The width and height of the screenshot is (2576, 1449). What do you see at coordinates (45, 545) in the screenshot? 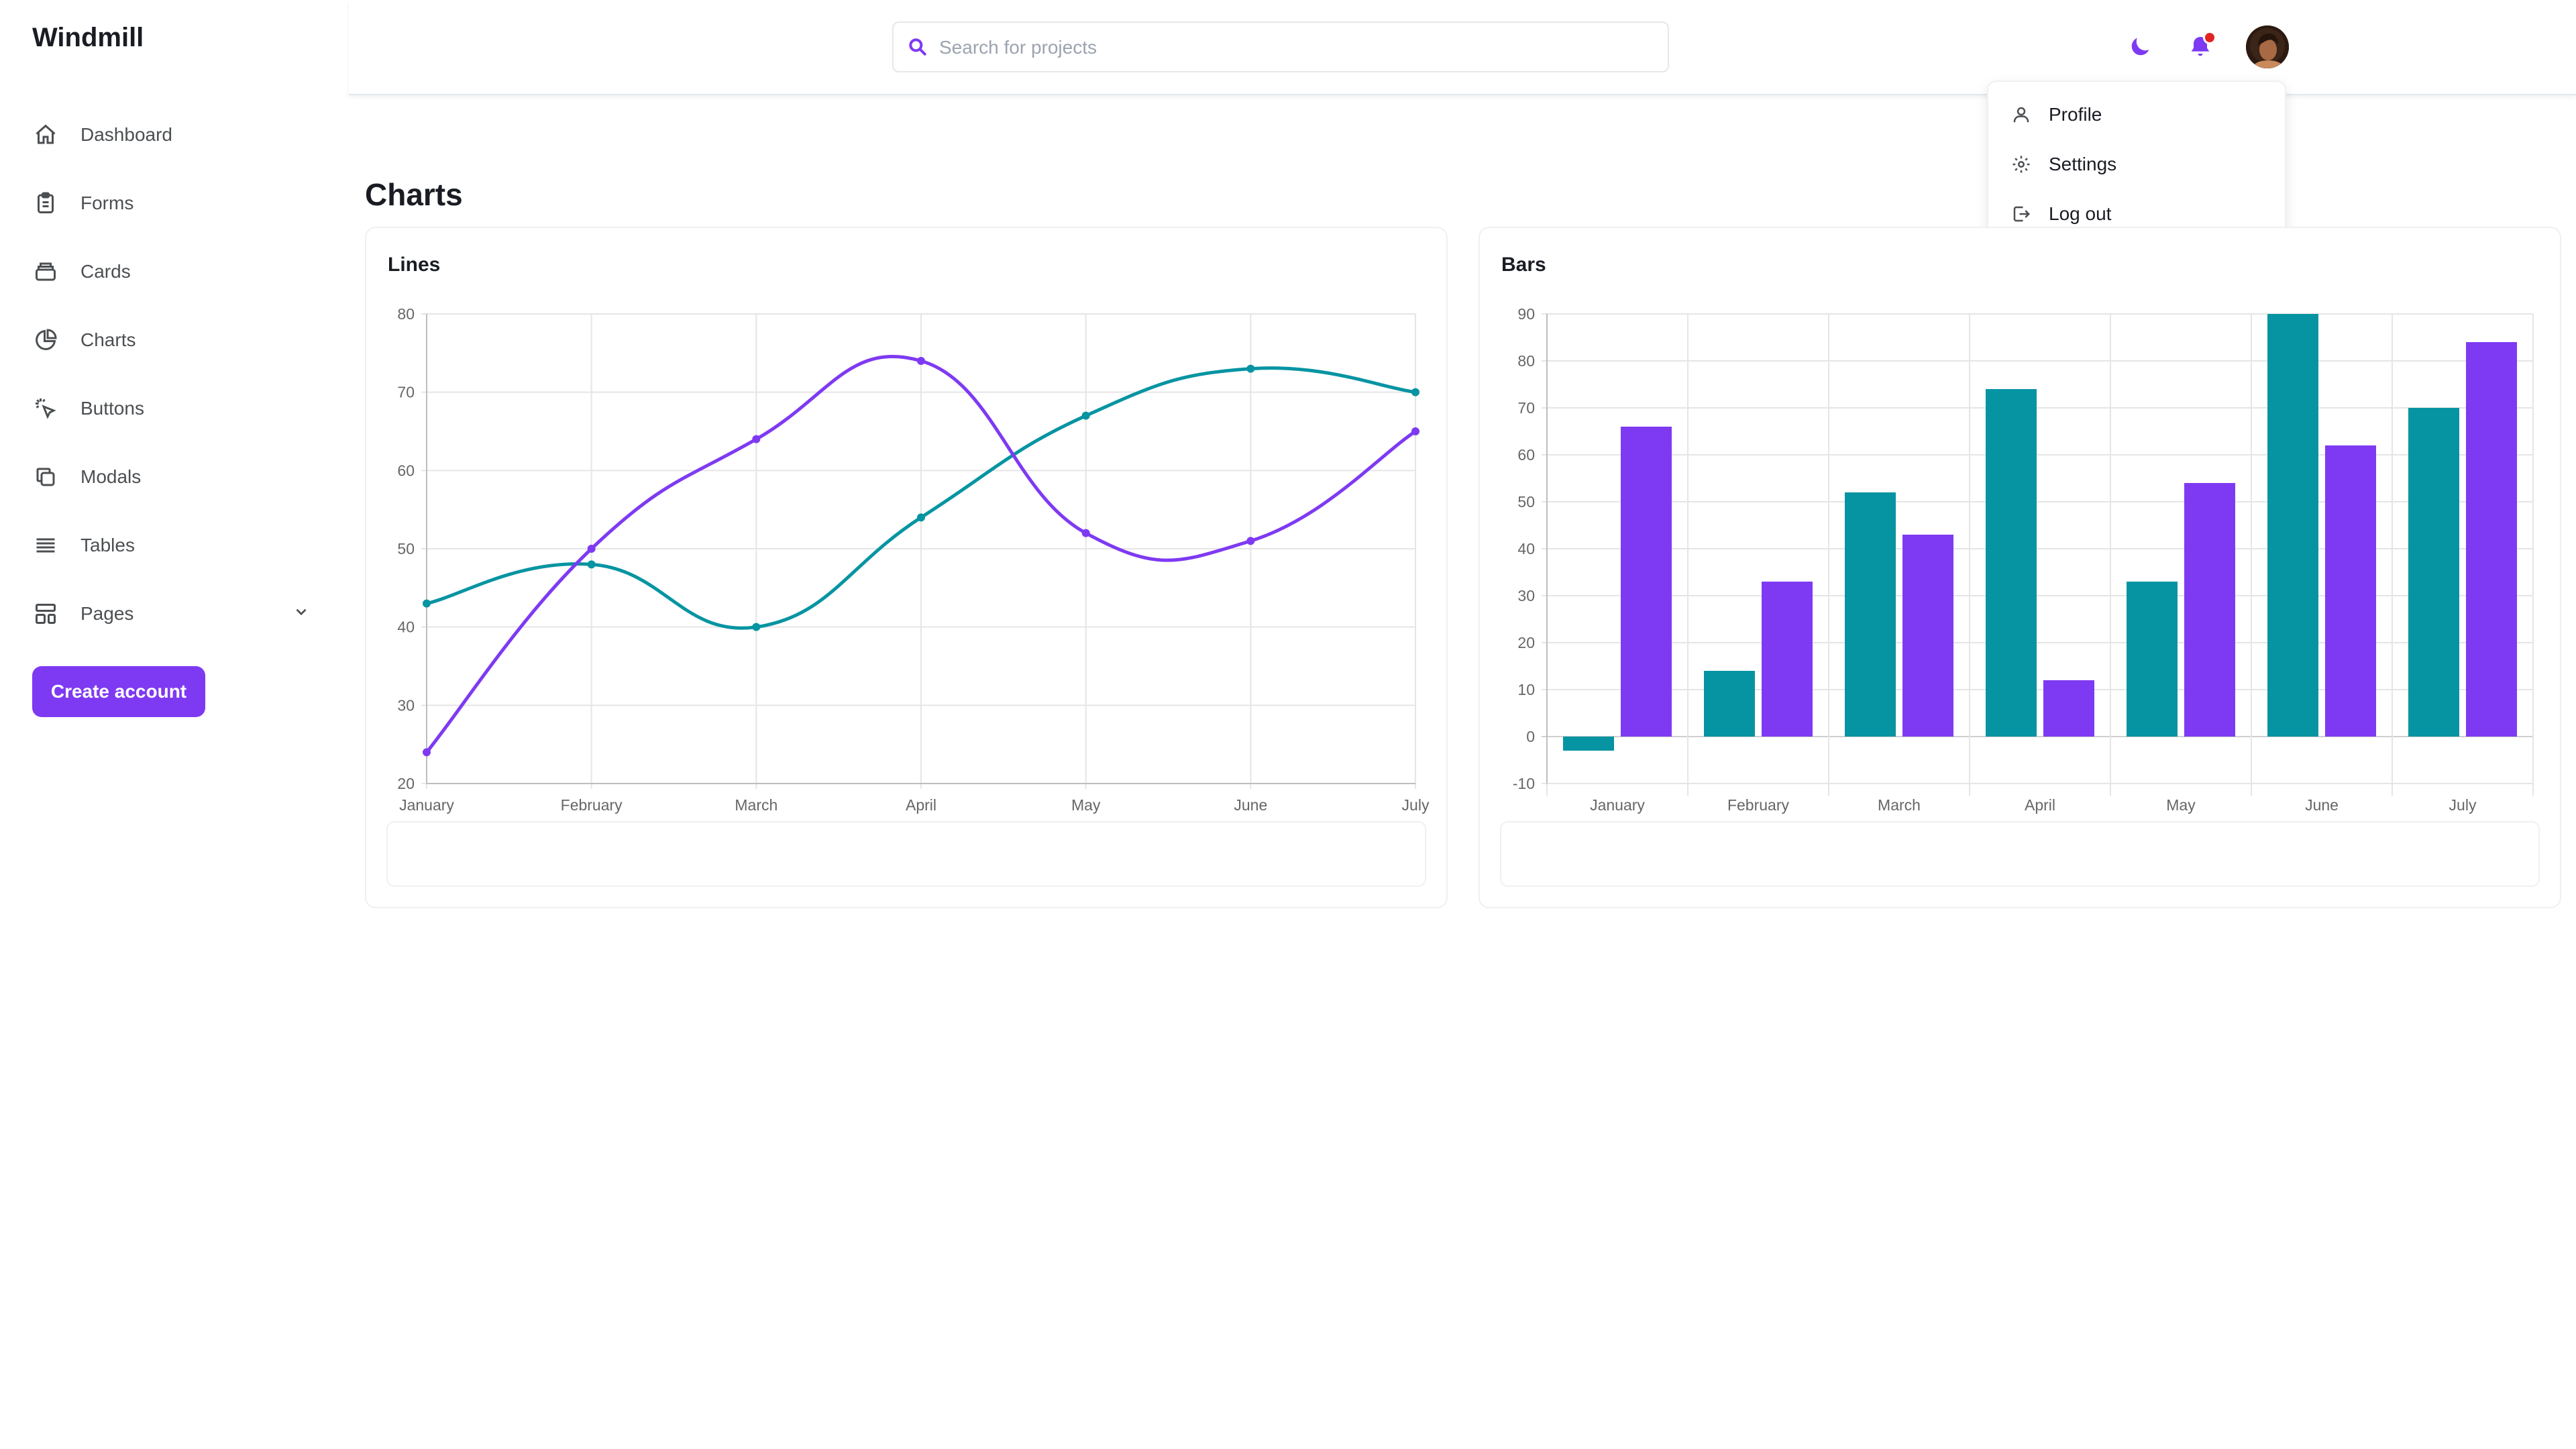
I see `menu-lines-icon` at bounding box center [45, 545].